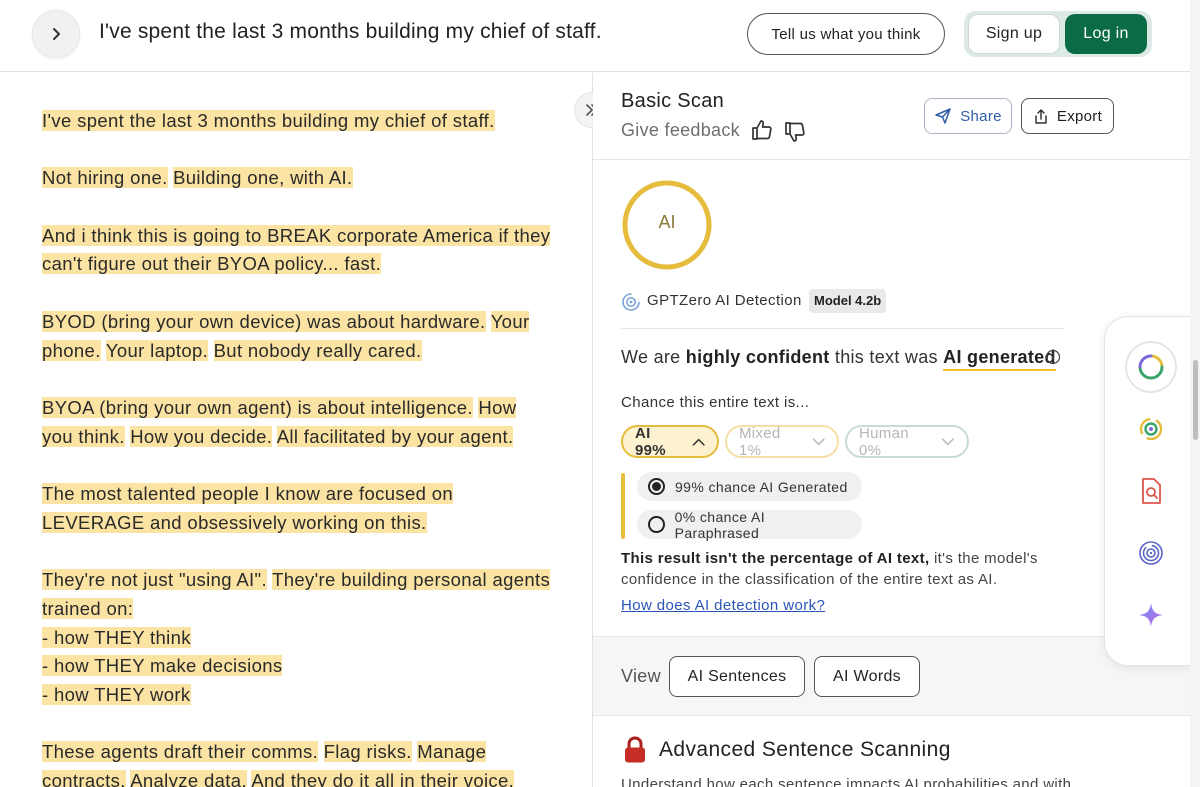 The width and height of the screenshot is (1200, 787). What do you see at coordinates (999, 359) in the screenshot?
I see `verdict-result: AI generated` at bounding box center [999, 359].